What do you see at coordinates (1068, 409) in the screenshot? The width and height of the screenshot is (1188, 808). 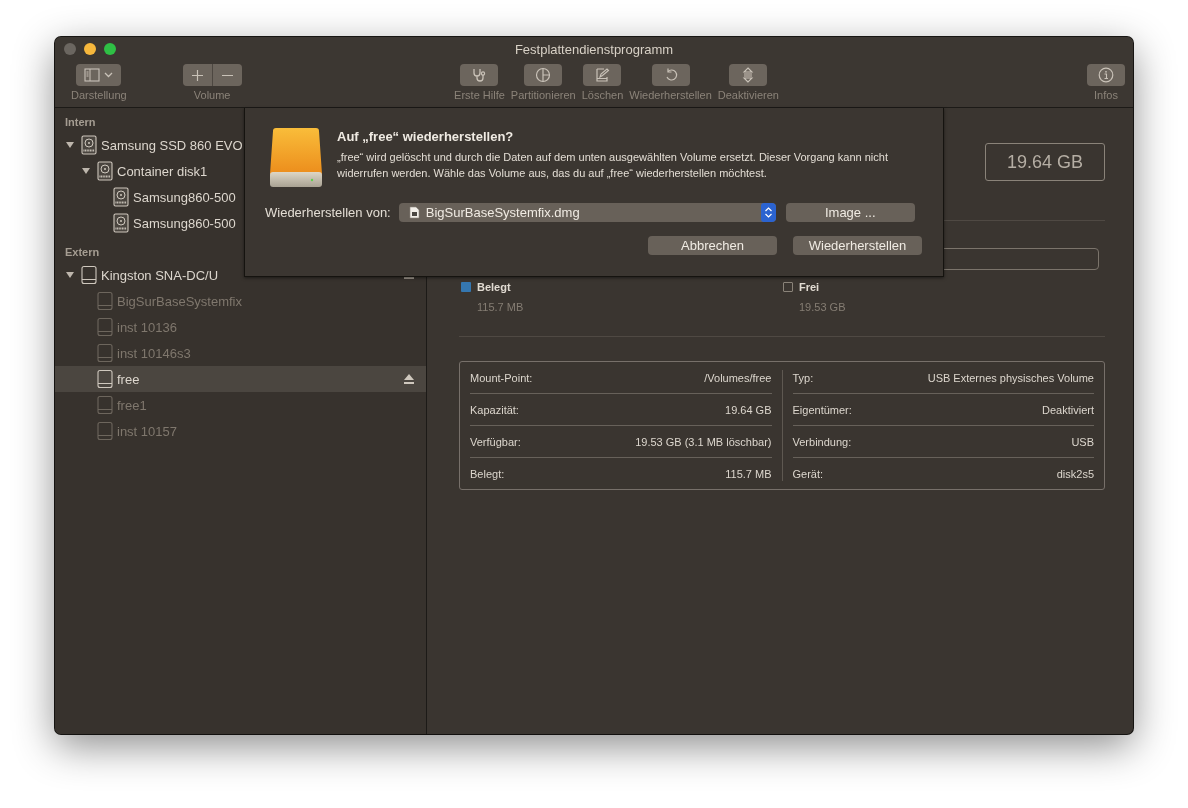 I see `info-value: Deaktiviert` at bounding box center [1068, 409].